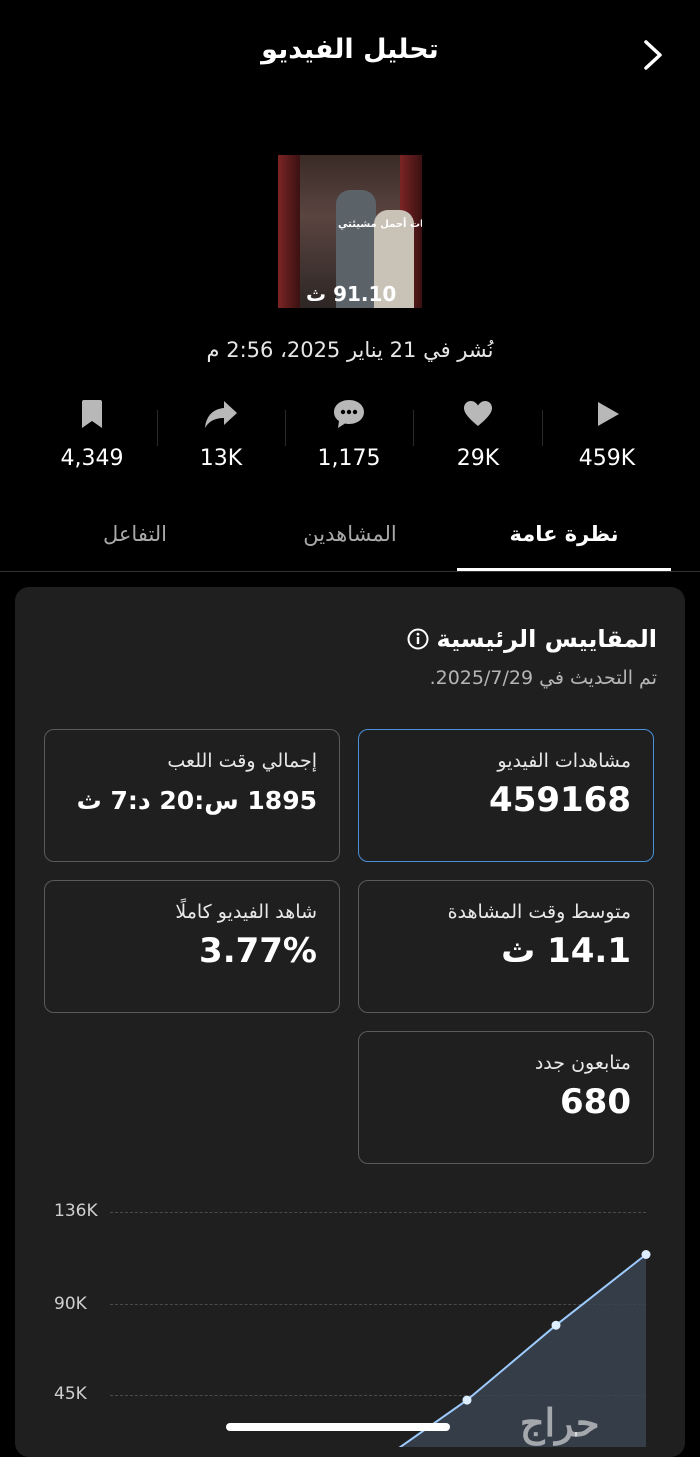 The width and height of the screenshot is (700, 1457). I want to click on chart-area, so click(512, 1350).